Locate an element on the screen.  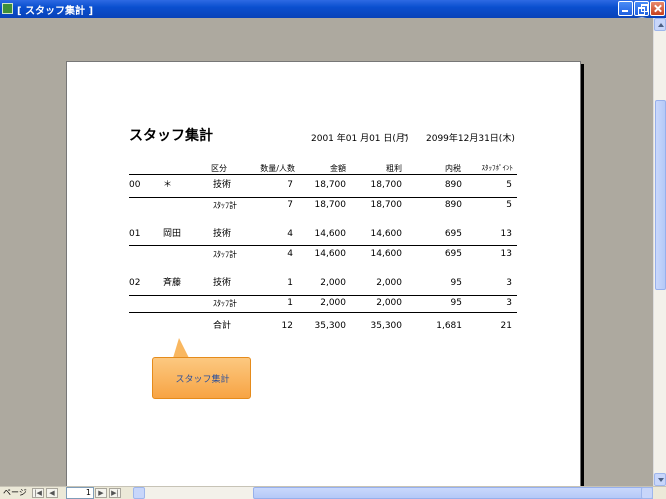
row-points: 21 is located at coordinates (506, 326).